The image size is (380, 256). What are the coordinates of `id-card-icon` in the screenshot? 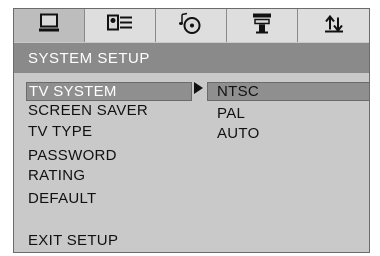 It's located at (120, 25).